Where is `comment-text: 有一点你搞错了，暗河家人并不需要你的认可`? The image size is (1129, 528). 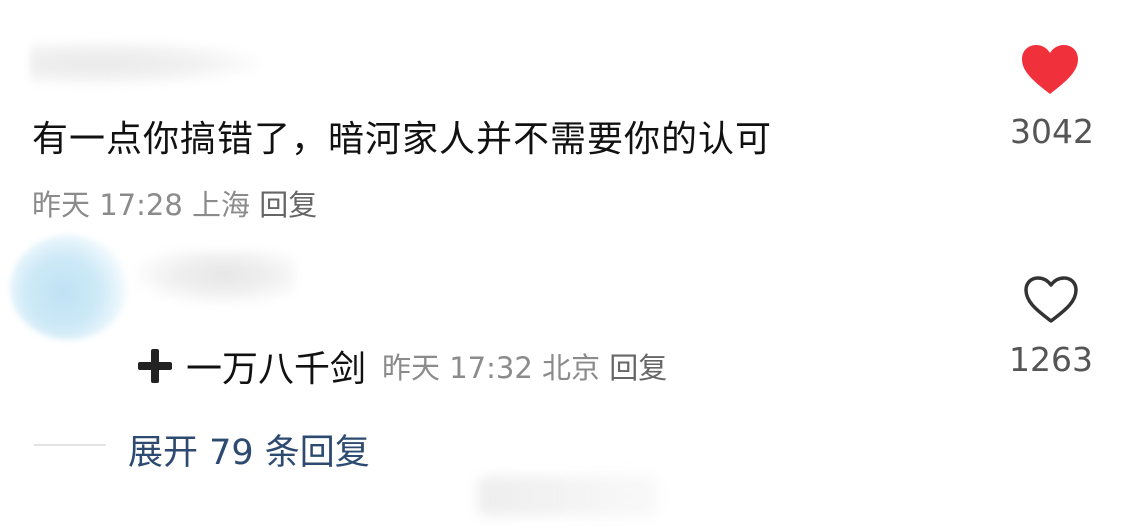 comment-text: 有一点你搞错了，暗河家人并不需要你的认可 is located at coordinates (402, 139).